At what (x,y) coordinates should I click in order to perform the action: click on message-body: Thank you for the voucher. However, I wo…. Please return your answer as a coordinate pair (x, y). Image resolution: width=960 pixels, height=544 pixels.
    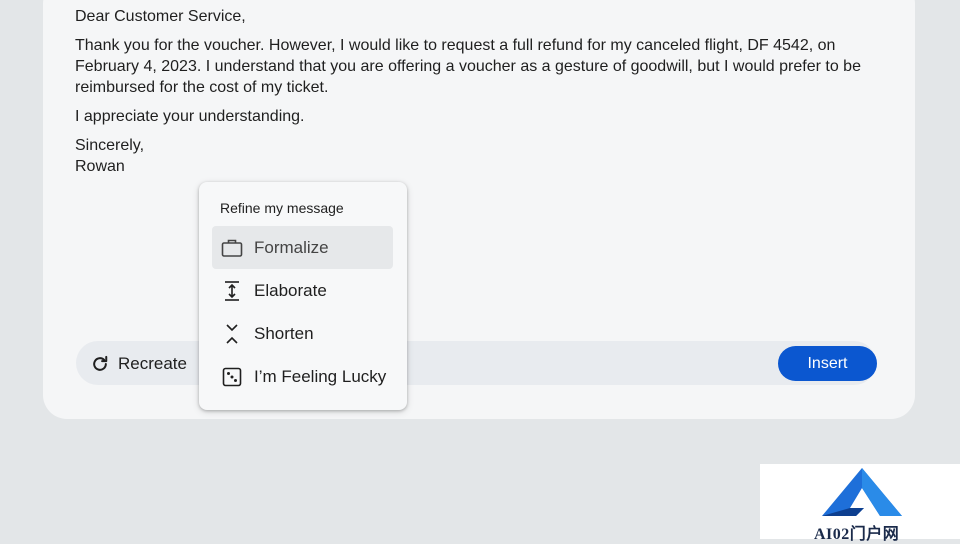
    Looking at the image, I should click on (468, 66).